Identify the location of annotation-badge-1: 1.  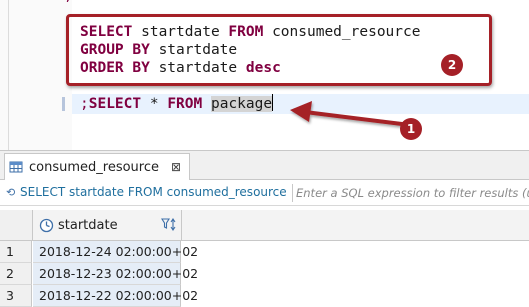
(411, 129).